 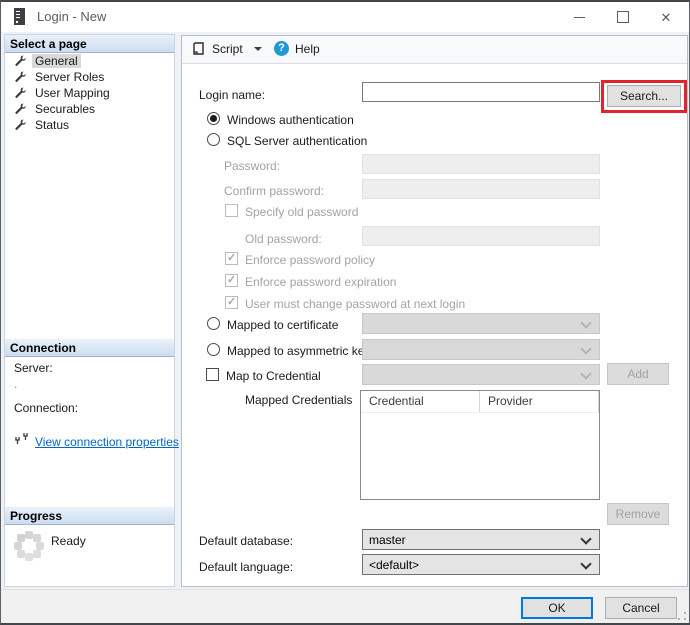 I want to click on mapped-to-certificate-radio, so click(x=213, y=323).